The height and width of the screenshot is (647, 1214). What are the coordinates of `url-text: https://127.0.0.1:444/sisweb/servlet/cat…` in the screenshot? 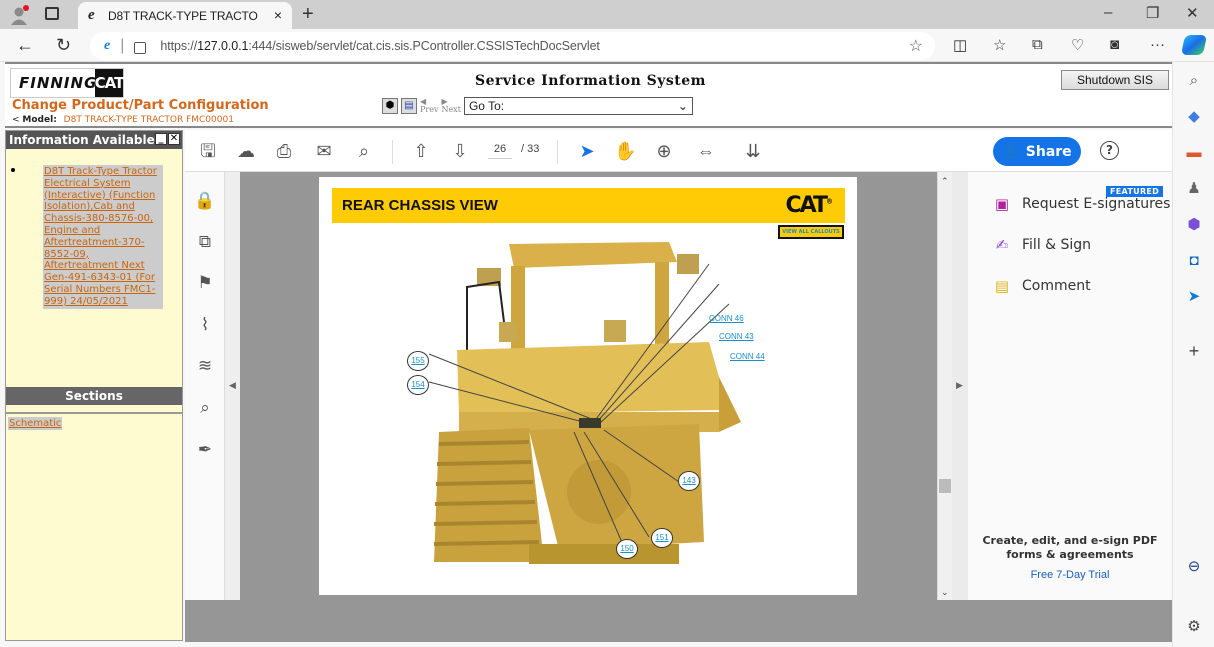 It's located at (380, 46).